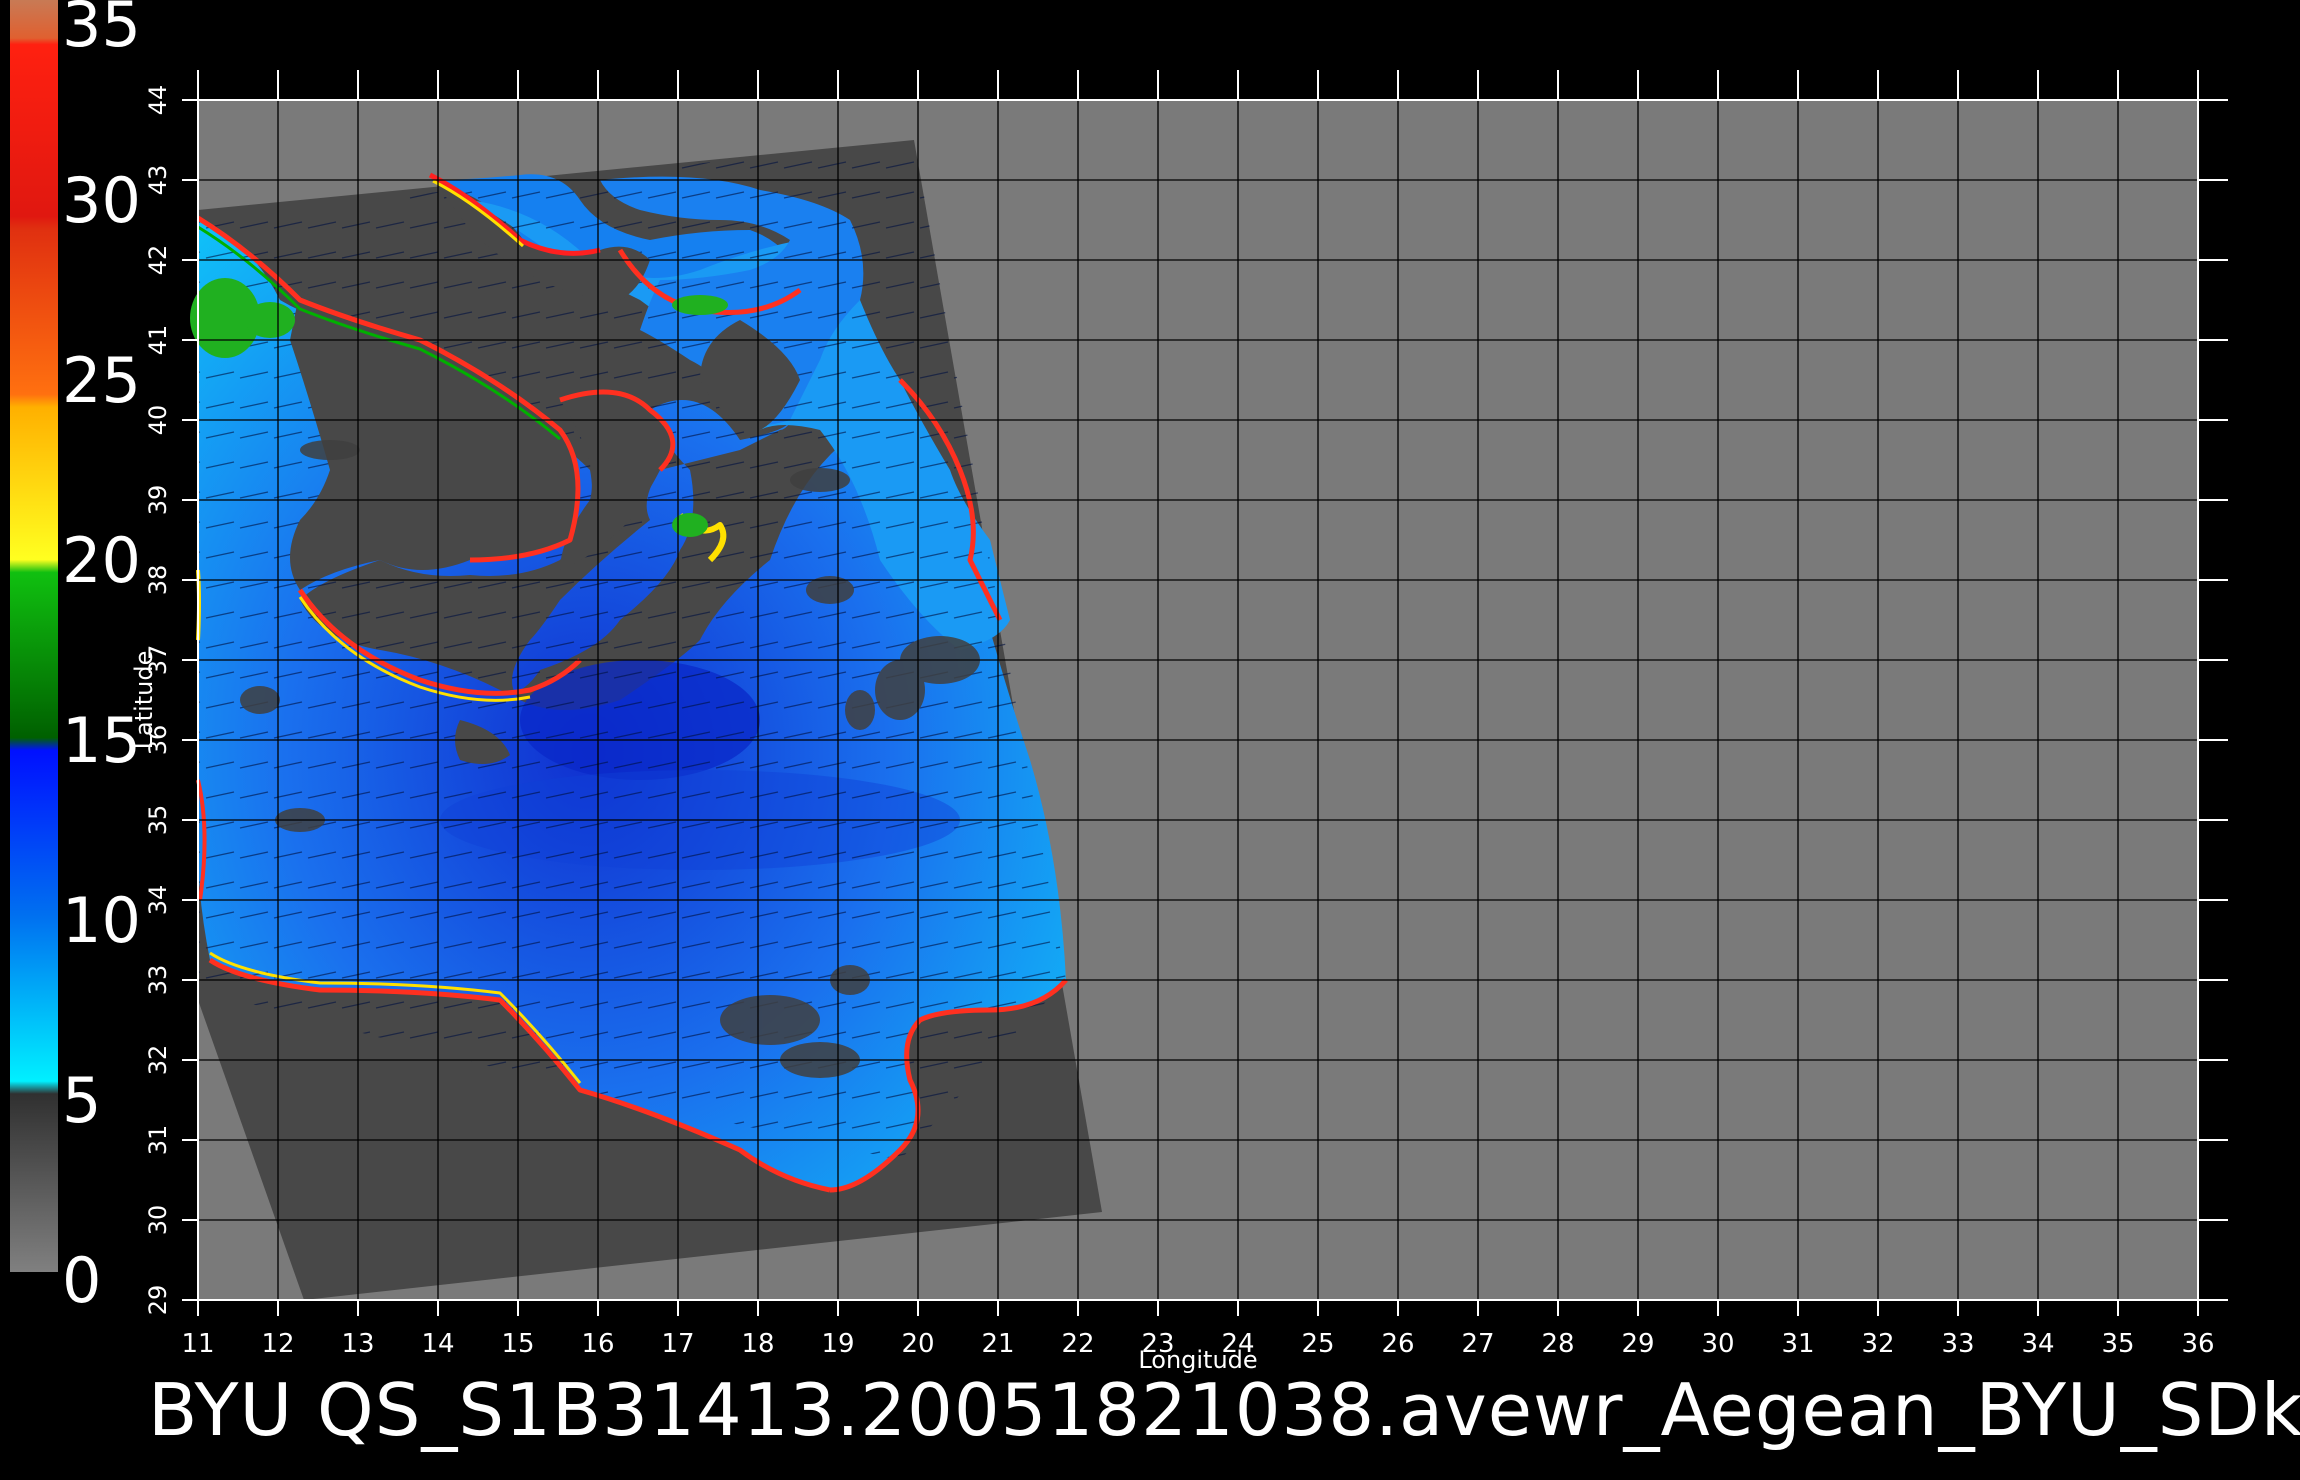 This screenshot has width=2300, height=1480. I want to click on lon-tick-label: 35, so click(2117, 1344).